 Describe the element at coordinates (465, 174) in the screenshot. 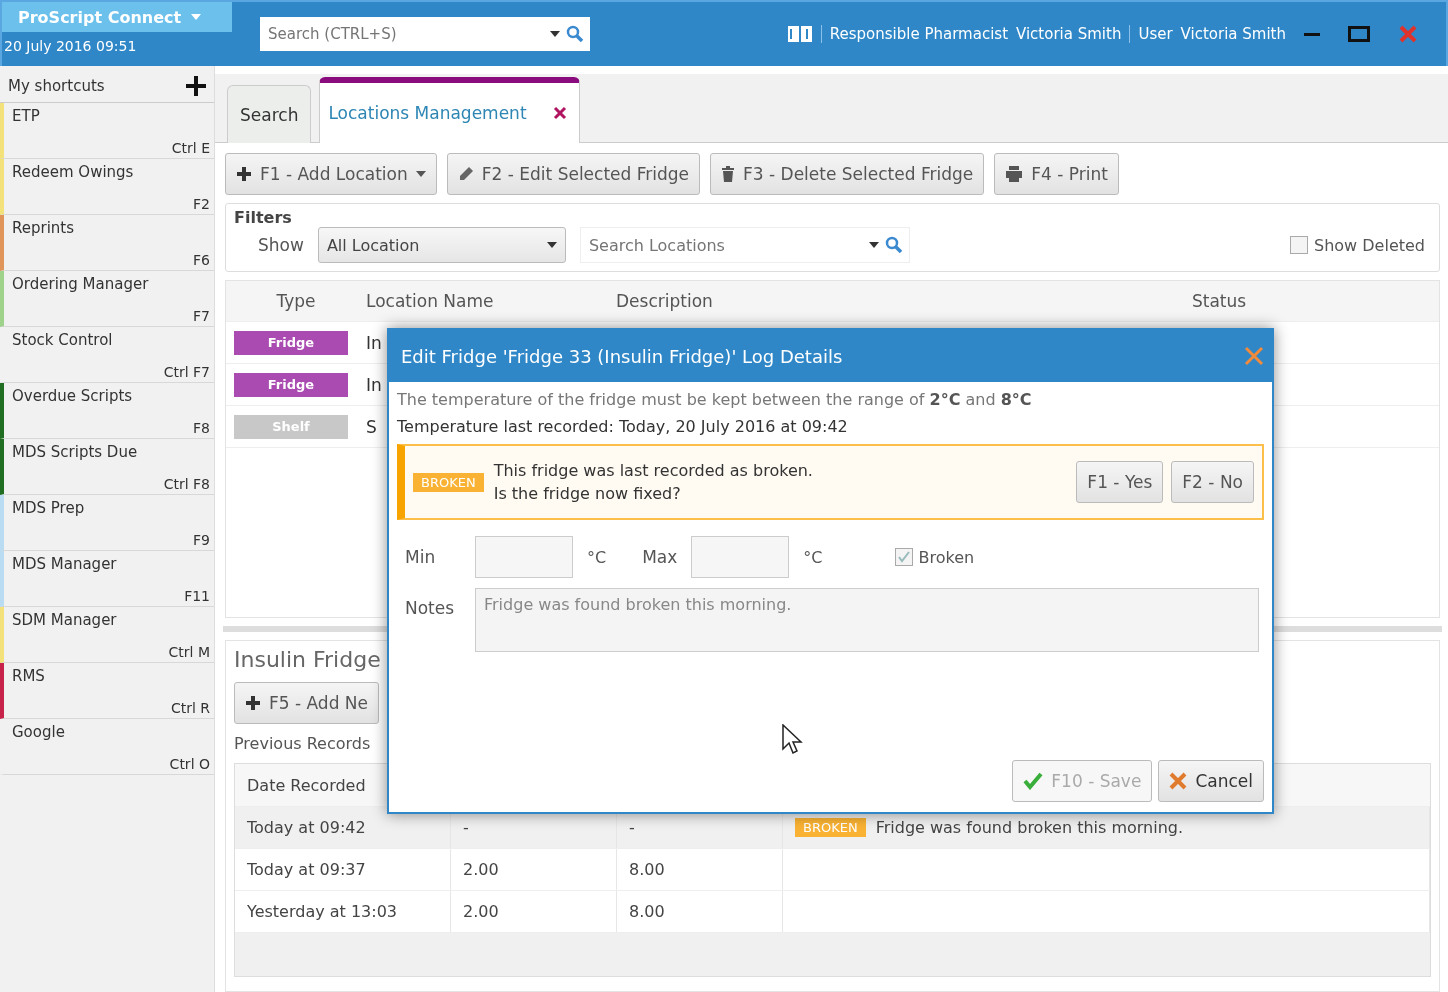

I see `pencil-icon` at that location.